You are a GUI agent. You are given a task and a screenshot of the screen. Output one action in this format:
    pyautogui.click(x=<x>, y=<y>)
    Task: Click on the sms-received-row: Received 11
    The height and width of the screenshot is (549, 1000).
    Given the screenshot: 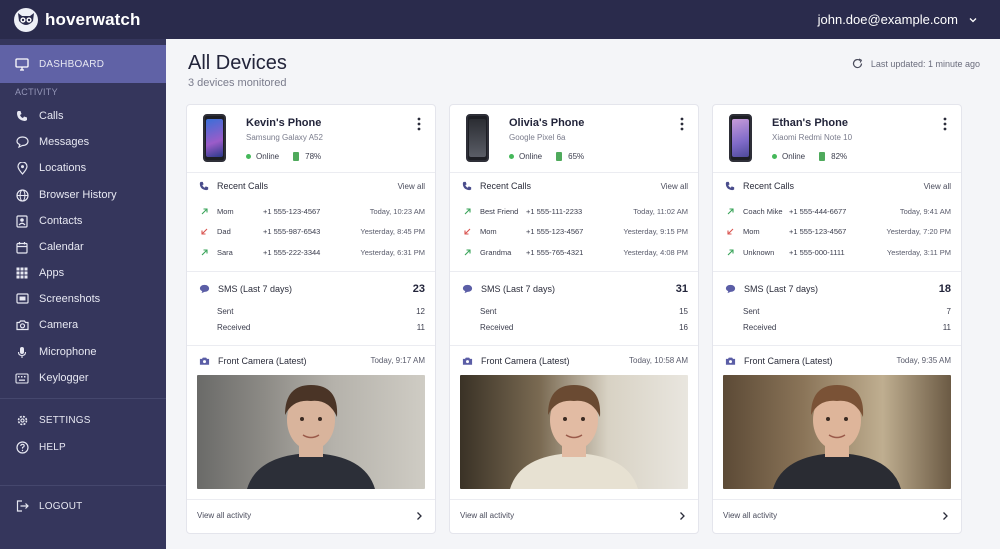 What is the action you would take?
    pyautogui.click(x=321, y=327)
    